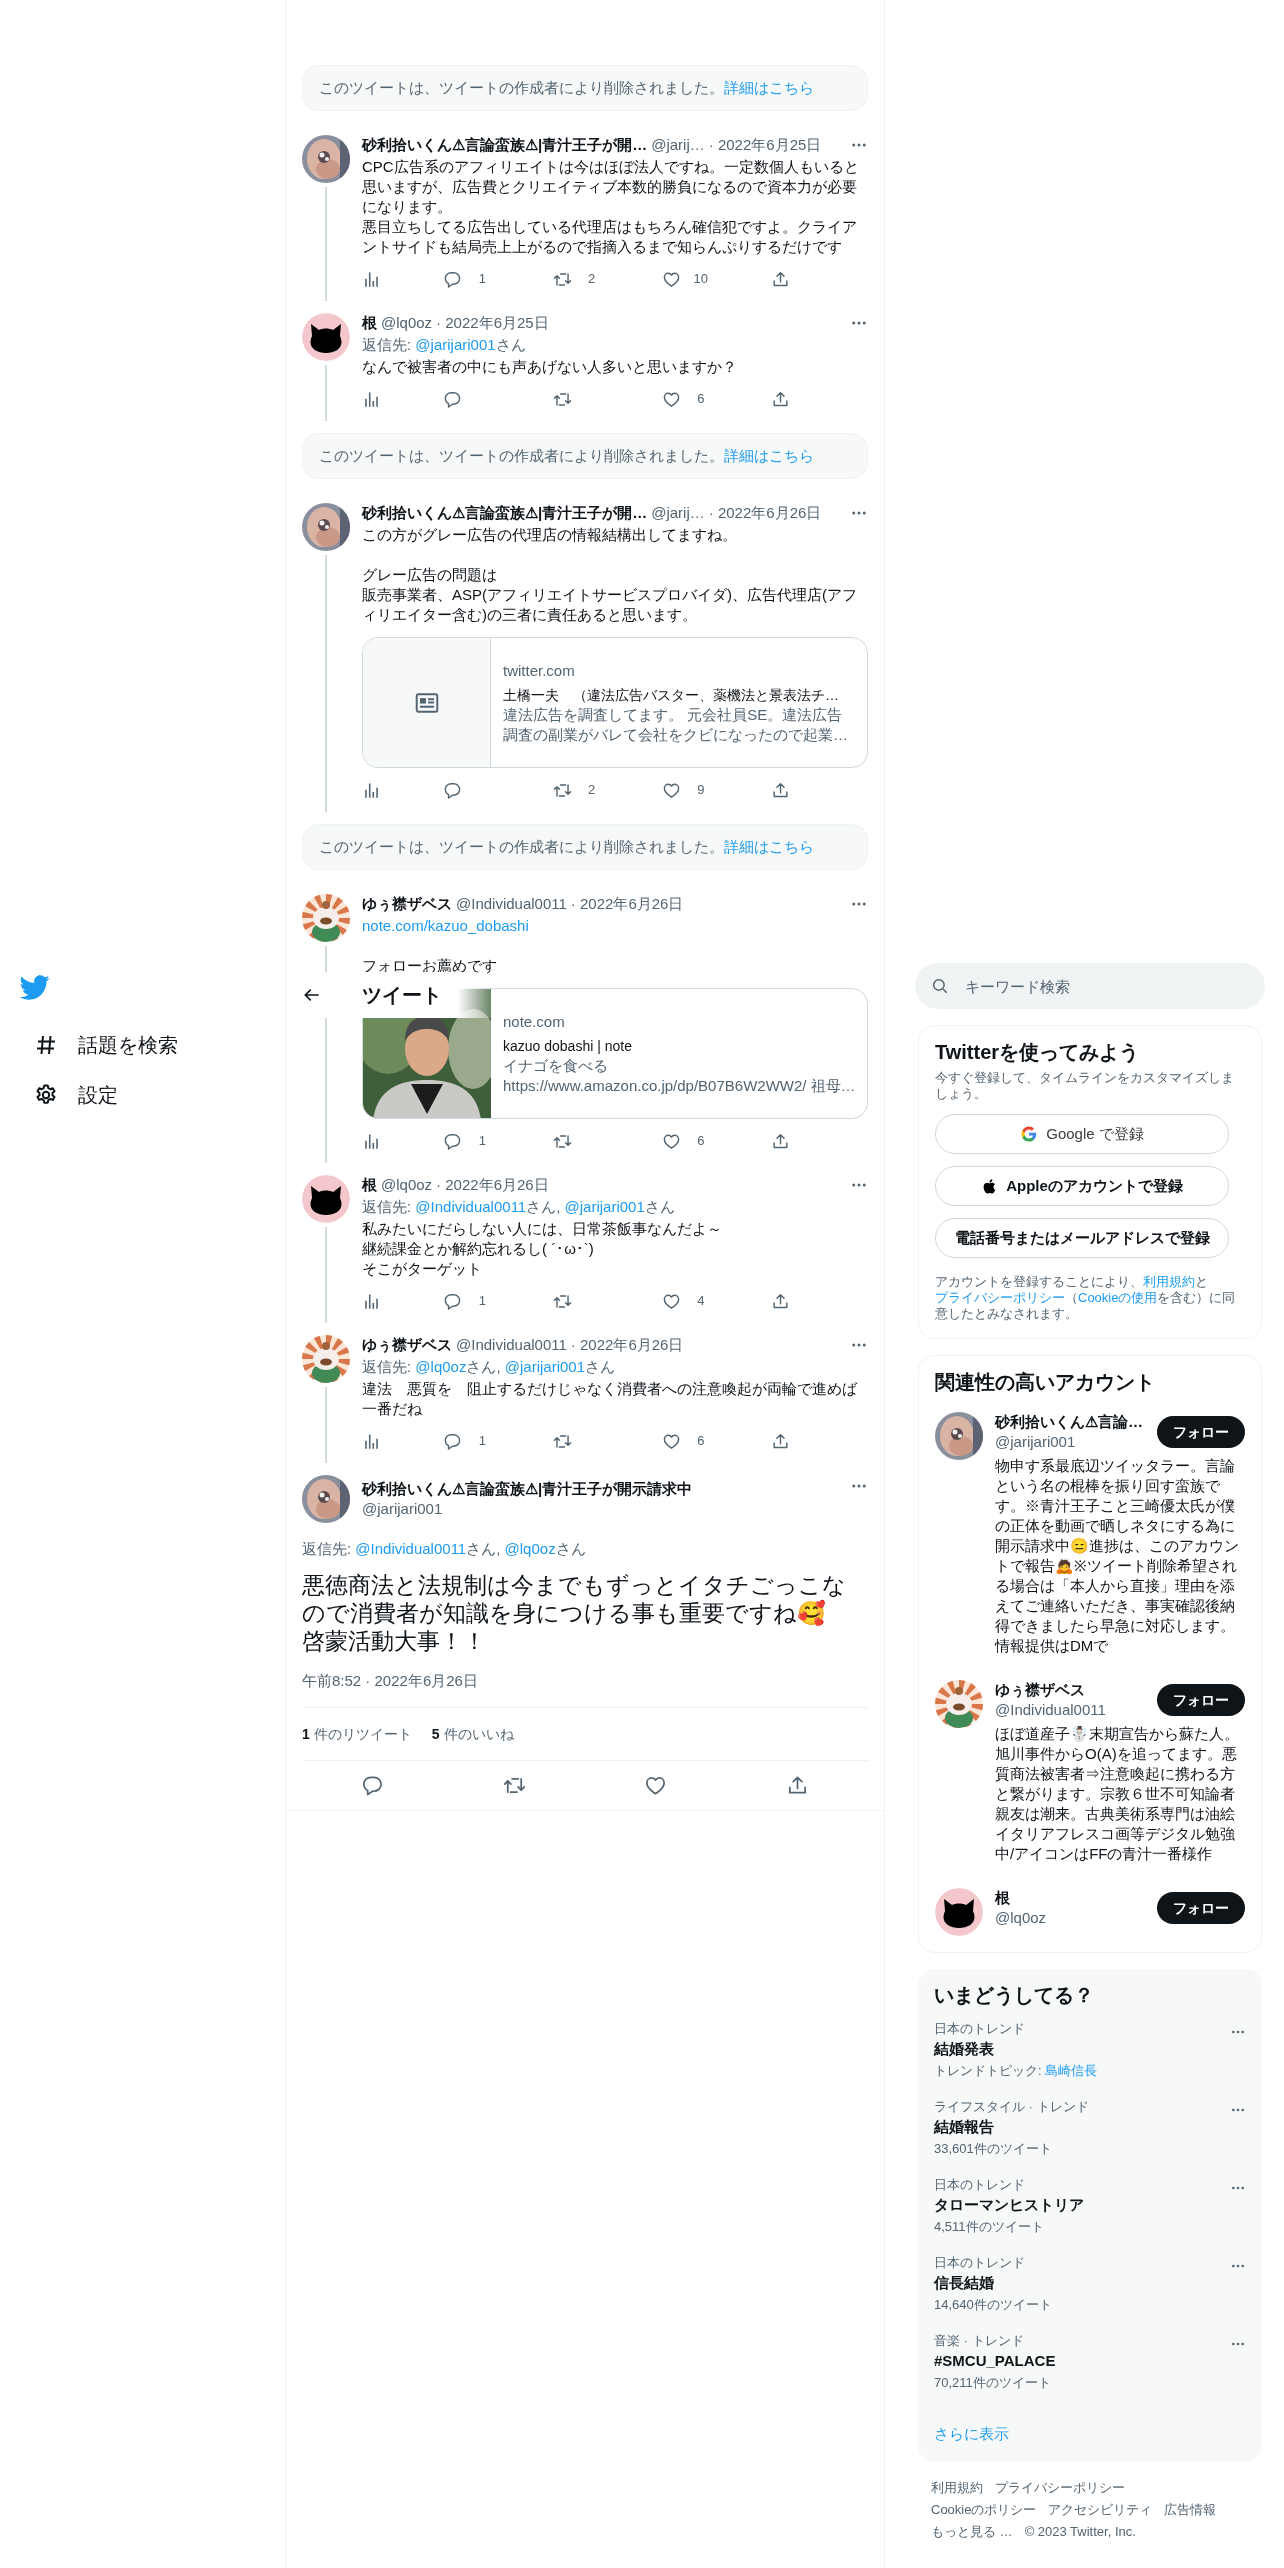 The height and width of the screenshot is (2568, 1284). Describe the element at coordinates (1090, 986) in the screenshot. I see `search-field: キーワード検索` at that location.